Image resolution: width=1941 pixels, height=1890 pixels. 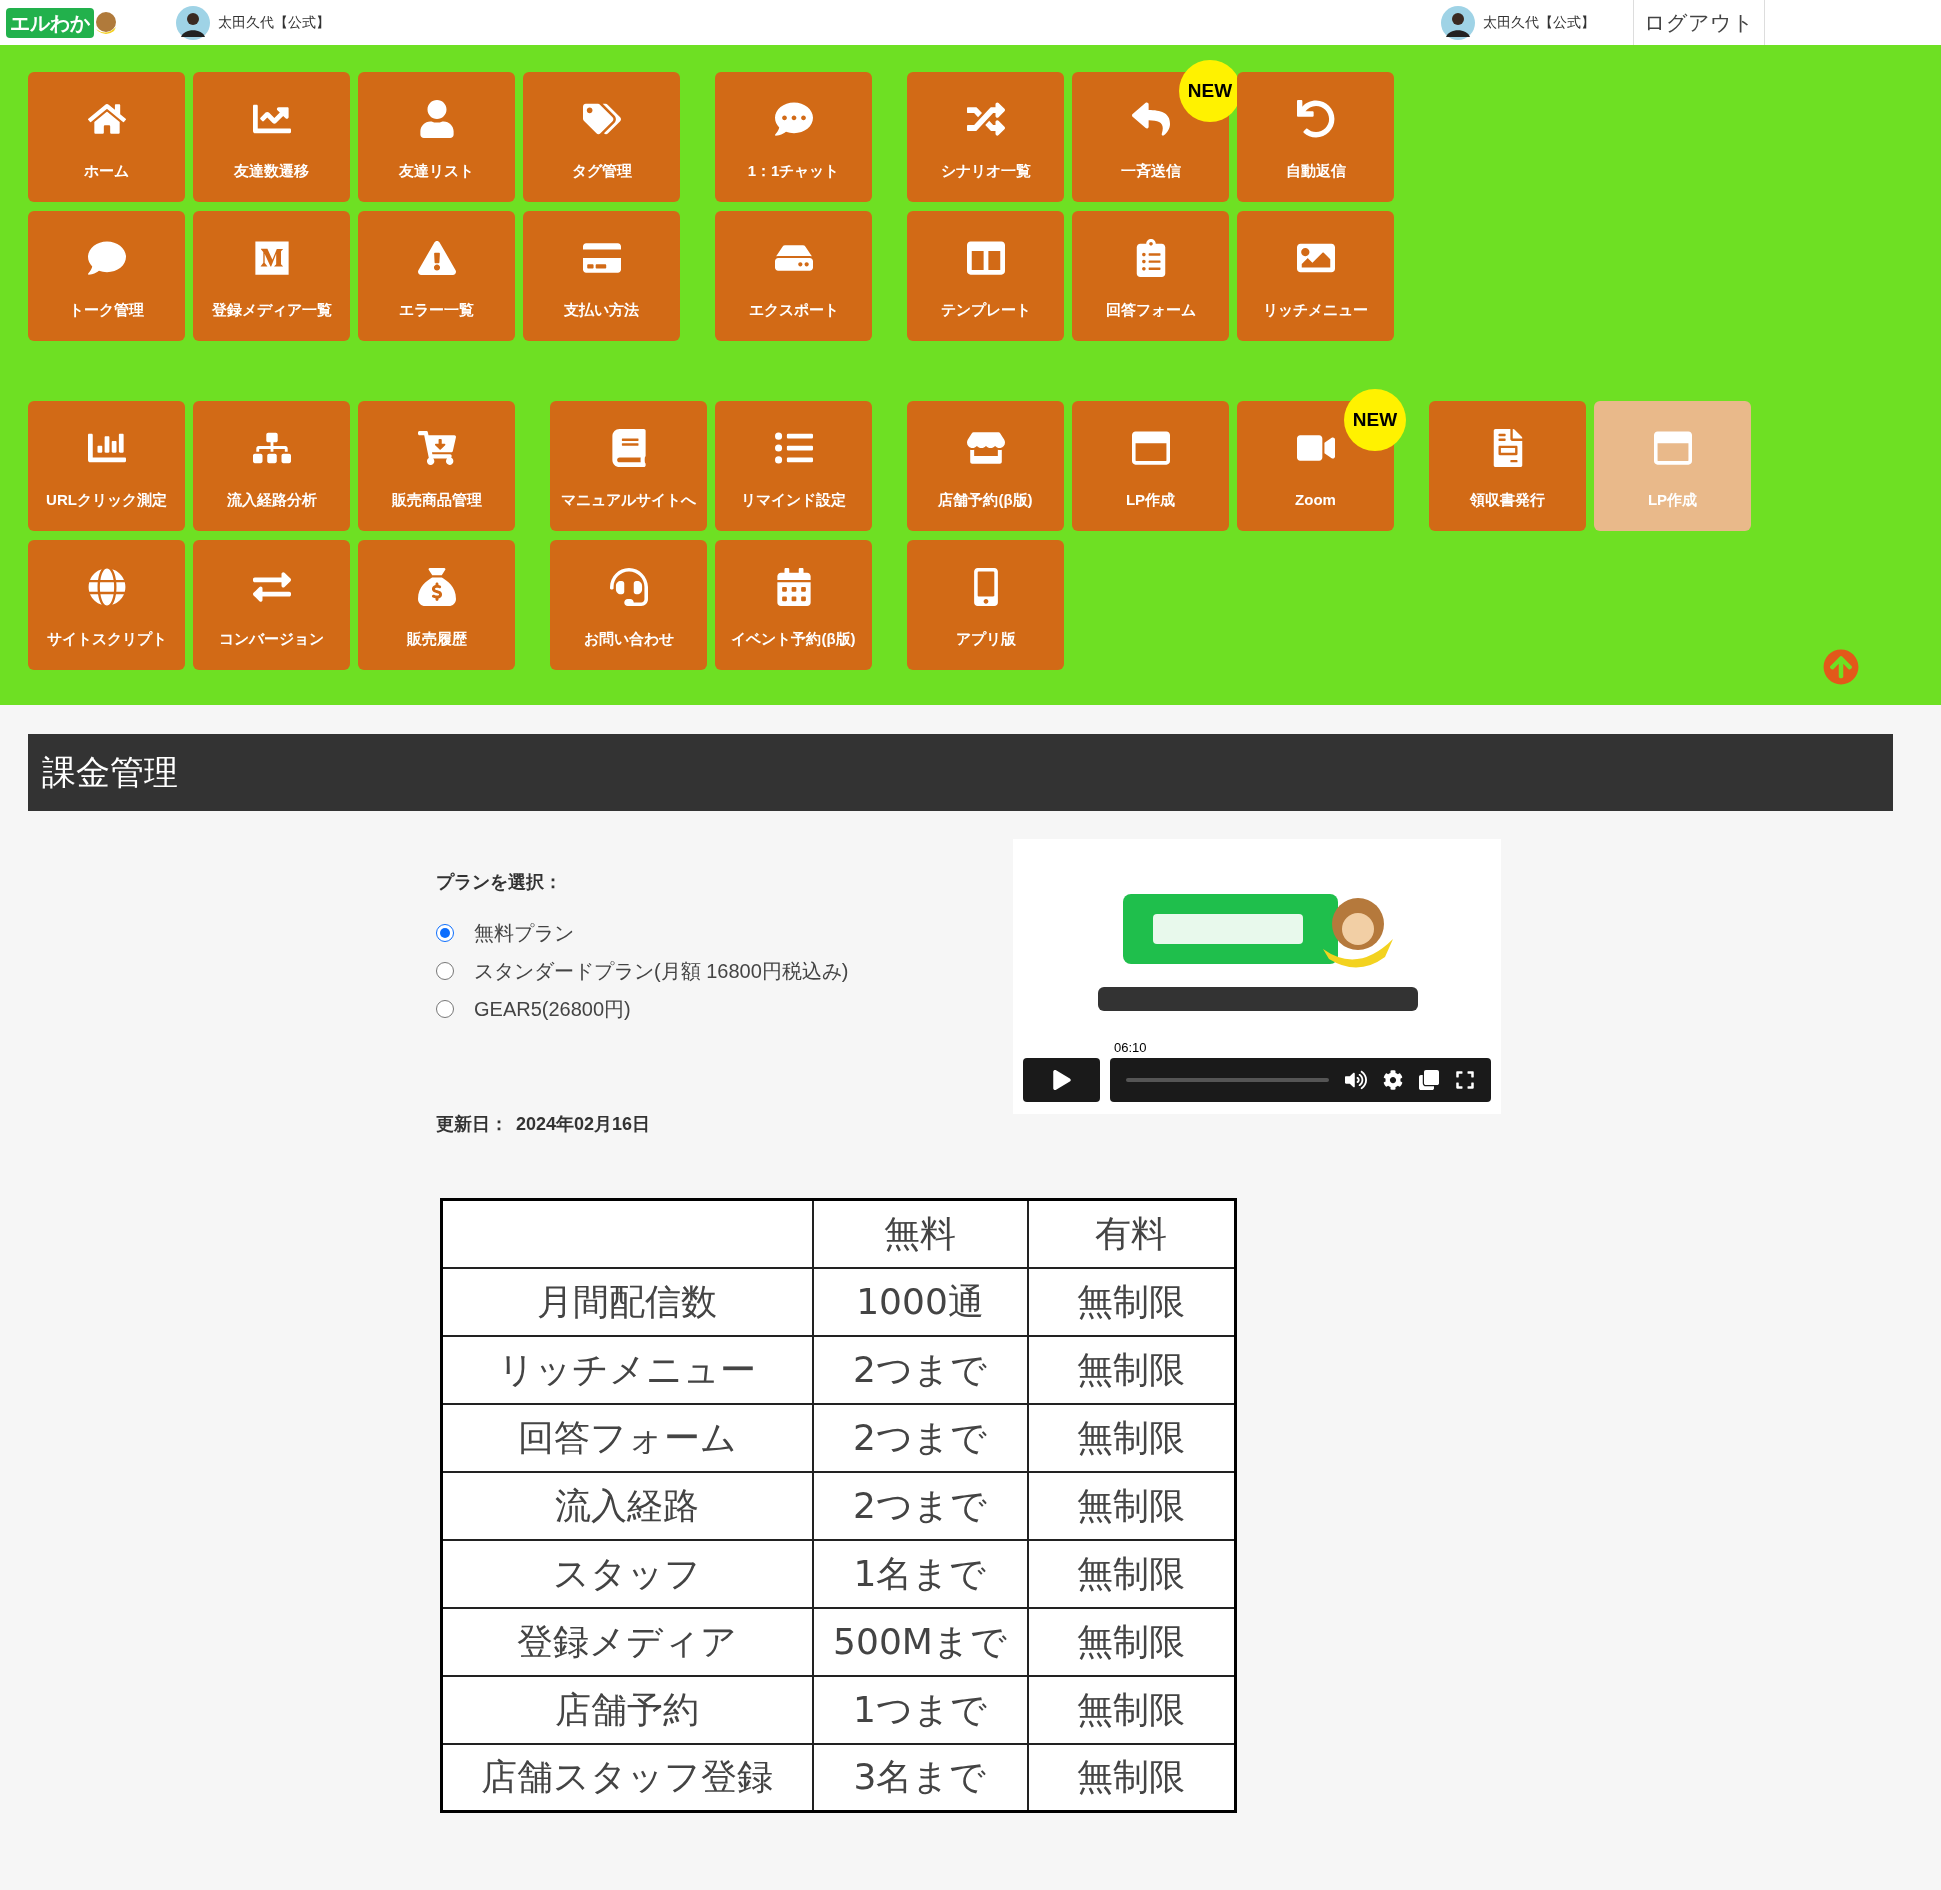 I want to click on table-cell: 1つまで, so click(x=920, y=1709).